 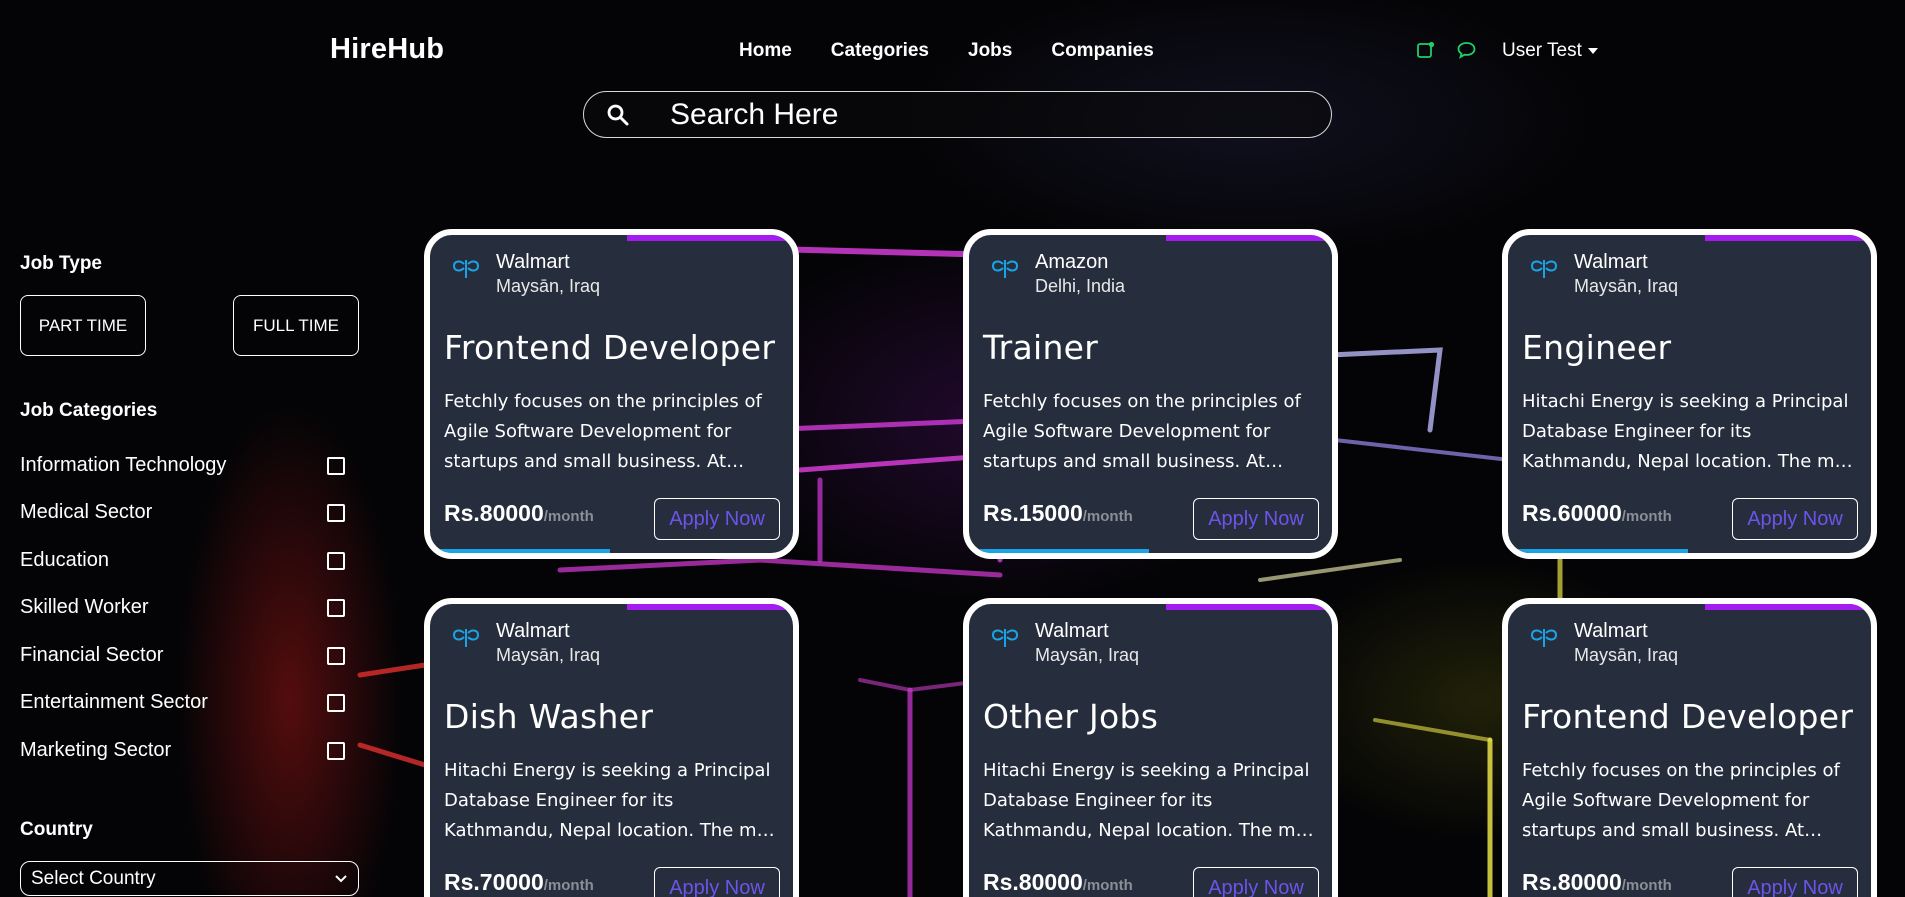 I want to click on nav-companies: Companies, so click(x=1102, y=51).